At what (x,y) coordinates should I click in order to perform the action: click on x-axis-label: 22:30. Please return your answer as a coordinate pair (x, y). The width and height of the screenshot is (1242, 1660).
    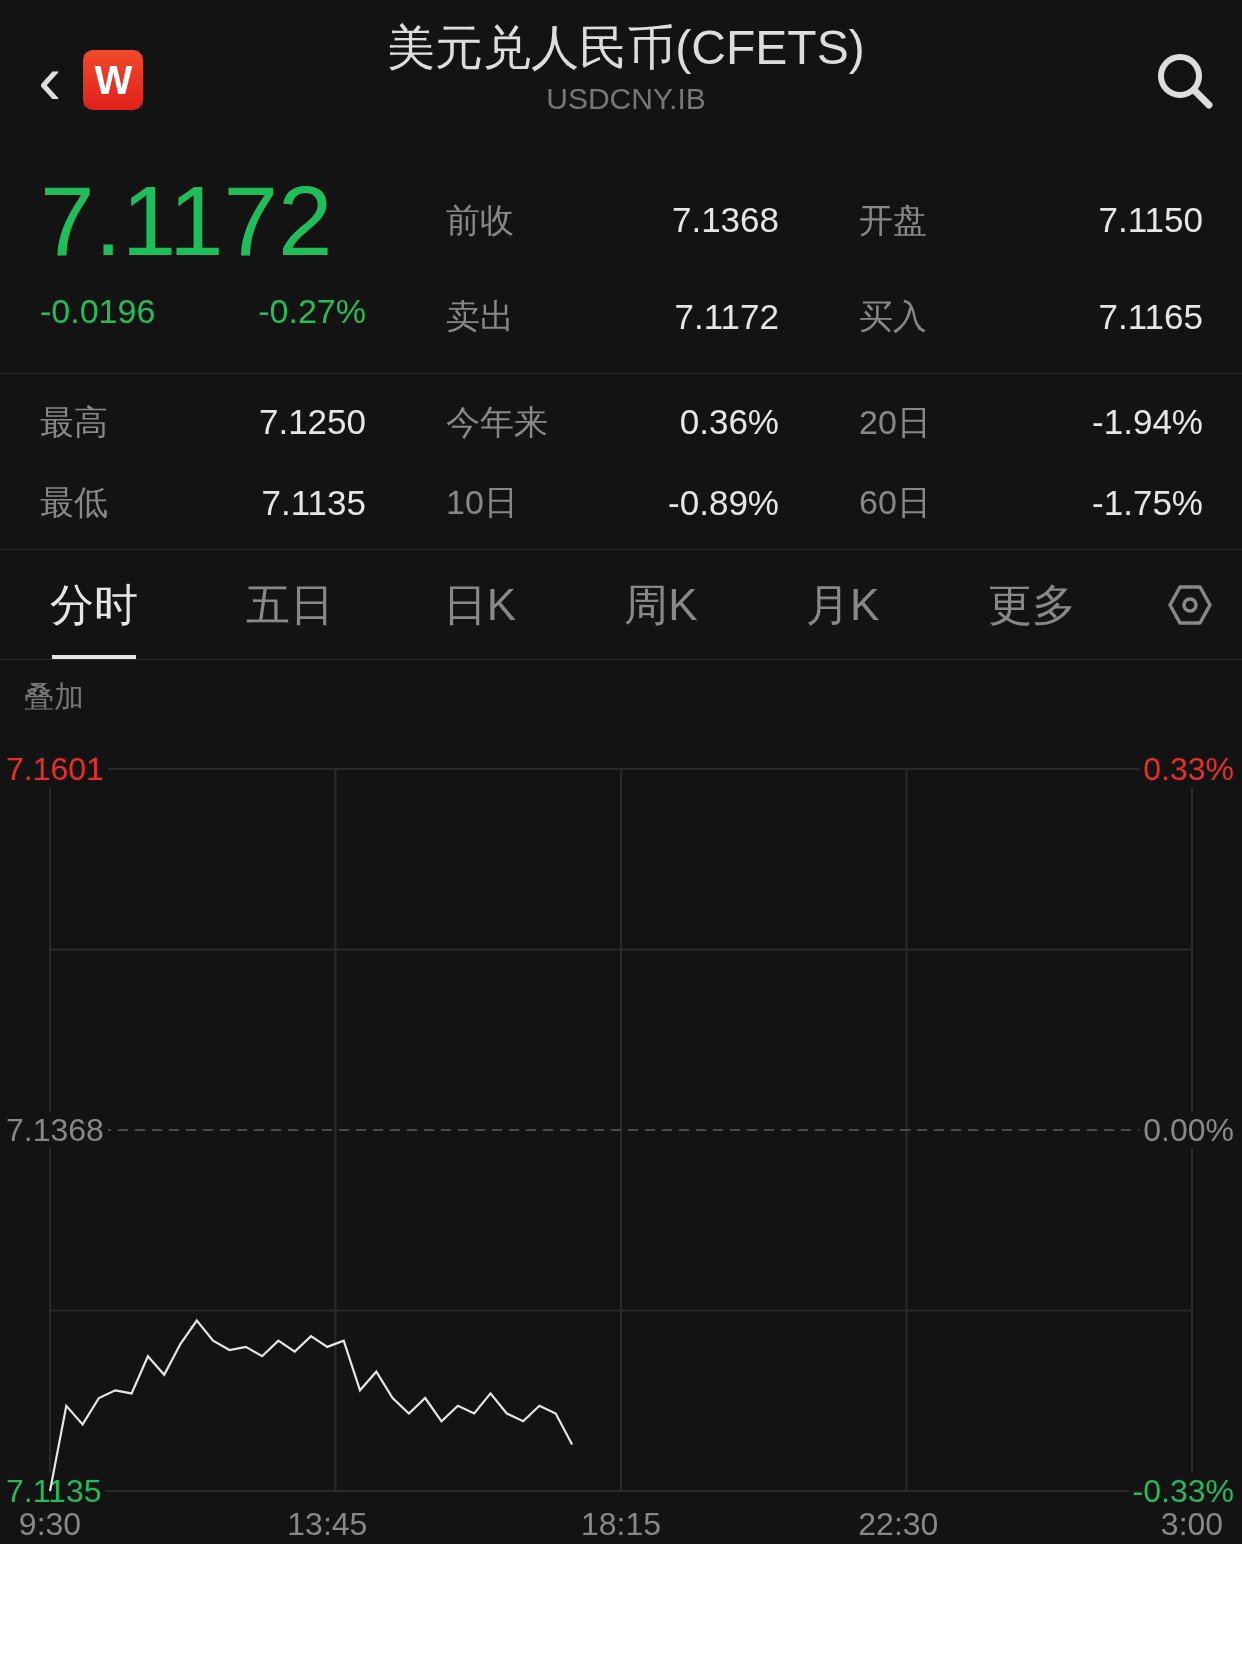
    Looking at the image, I should click on (898, 1524).